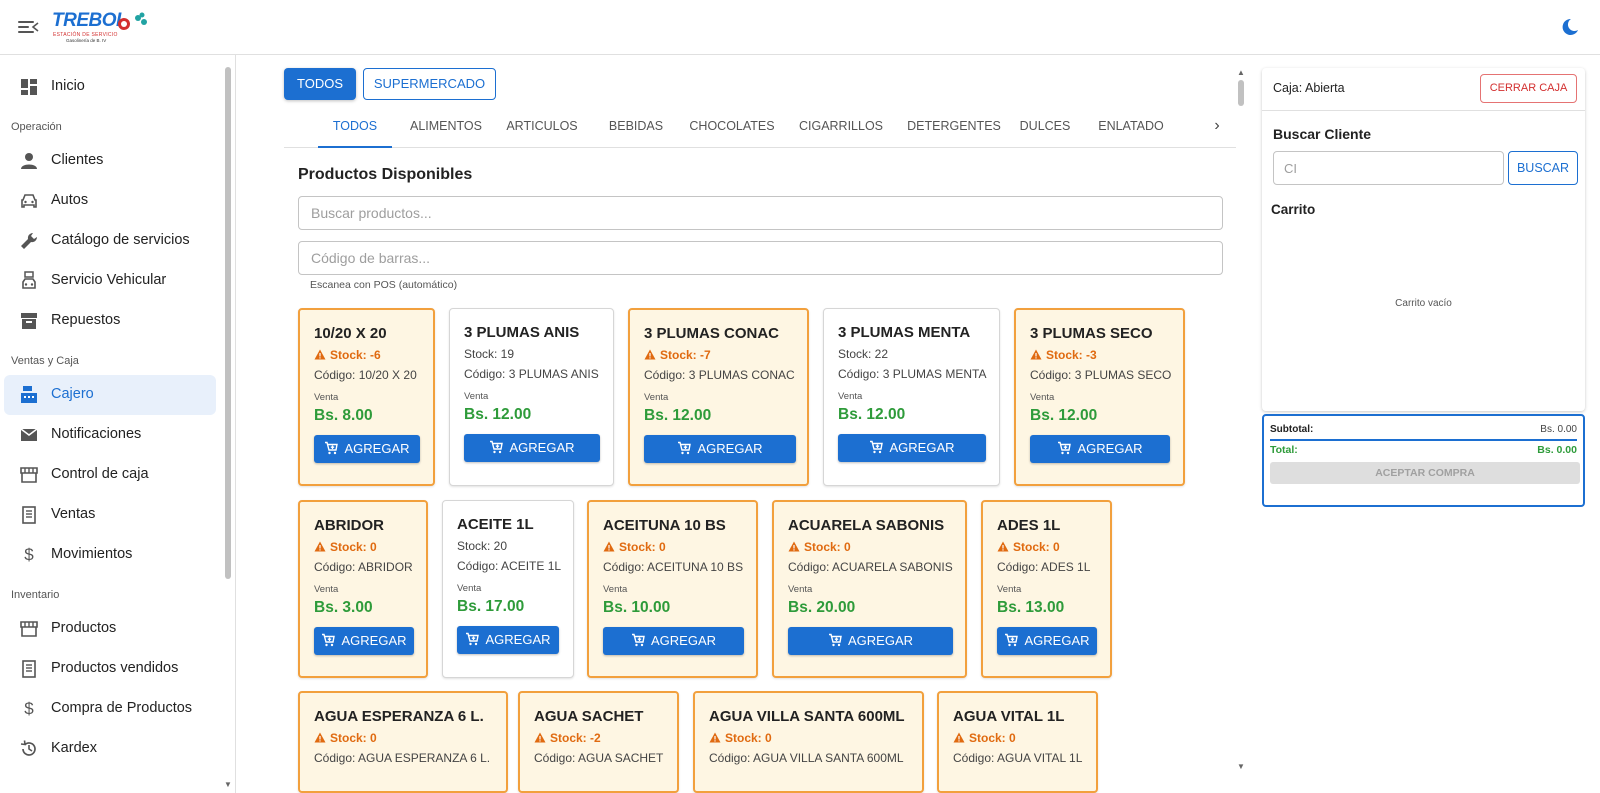 Image resolution: width=1600 pixels, height=793 pixels. What do you see at coordinates (509, 566) in the screenshot?
I see `product-code: Código: ACEITE 1L` at bounding box center [509, 566].